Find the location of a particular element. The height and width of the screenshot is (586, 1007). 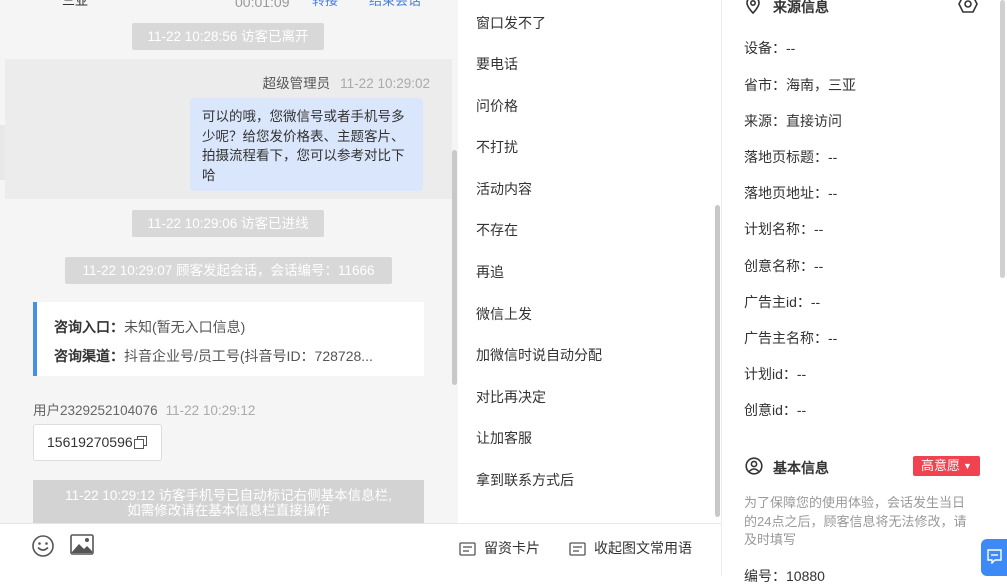

user-name: 用户2329252104076 is located at coordinates (95, 410).